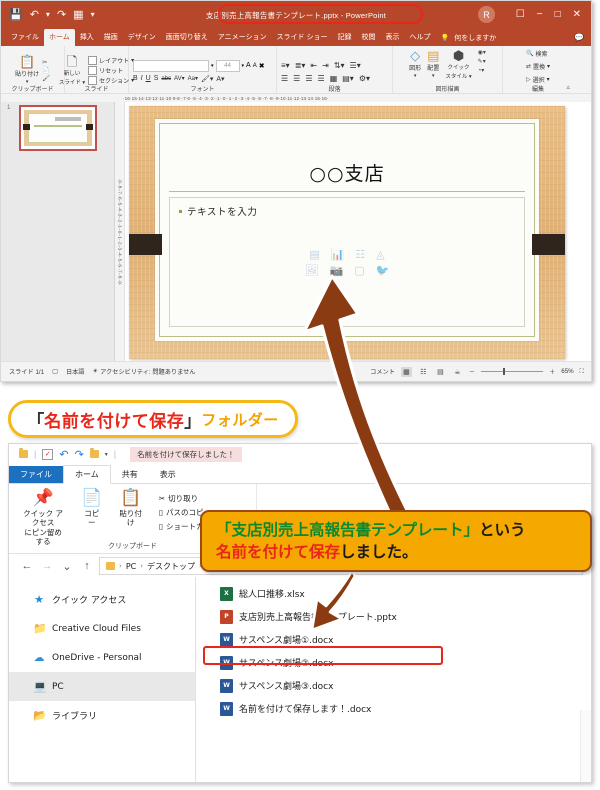  What do you see at coordinates (142, 37) in the screenshot?
I see `tab-design: デザイン` at bounding box center [142, 37].